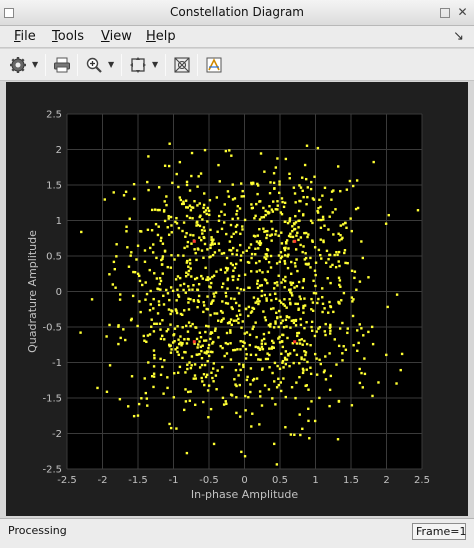 The width and height of the screenshot is (474, 548). I want to click on scatter-point-icon, so click(182, 65).